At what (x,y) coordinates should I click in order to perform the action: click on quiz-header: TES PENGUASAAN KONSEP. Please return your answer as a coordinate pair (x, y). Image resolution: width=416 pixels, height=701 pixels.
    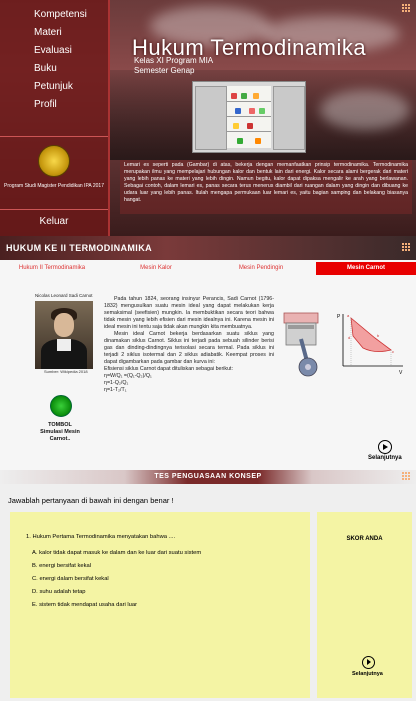
    Looking at the image, I should click on (208, 477).